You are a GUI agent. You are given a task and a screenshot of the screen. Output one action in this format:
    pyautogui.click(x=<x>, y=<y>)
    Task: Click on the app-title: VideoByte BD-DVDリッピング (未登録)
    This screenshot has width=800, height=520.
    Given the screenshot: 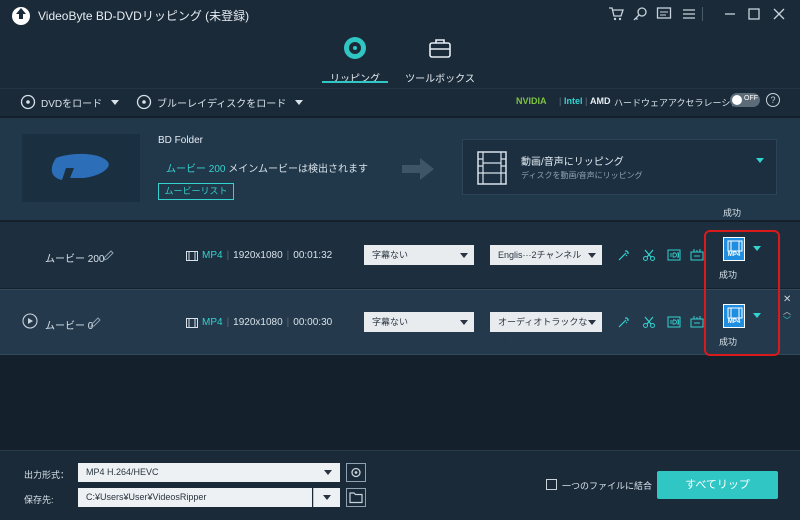 What is the action you would take?
    pyautogui.click(x=144, y=16)
    